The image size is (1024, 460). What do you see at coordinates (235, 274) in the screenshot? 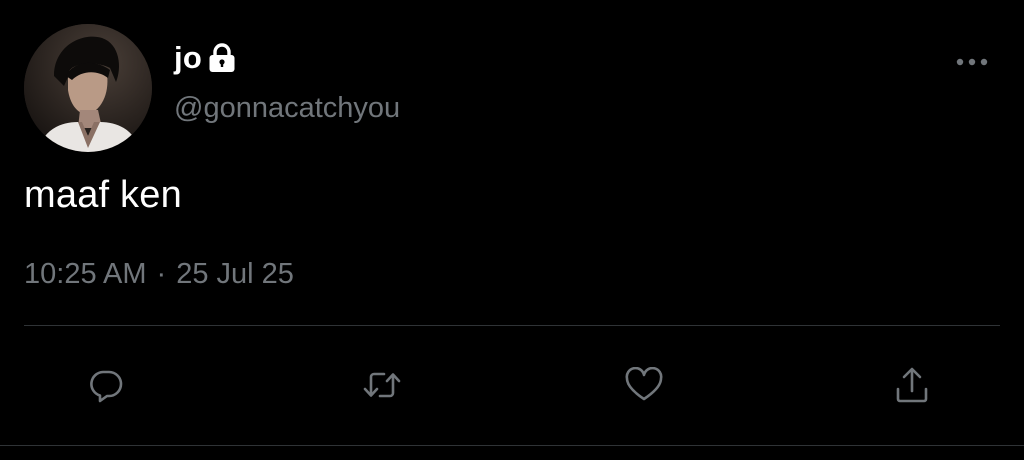
I see `tweet-date: 25 Jul 25` at bounding box center [235, 274].